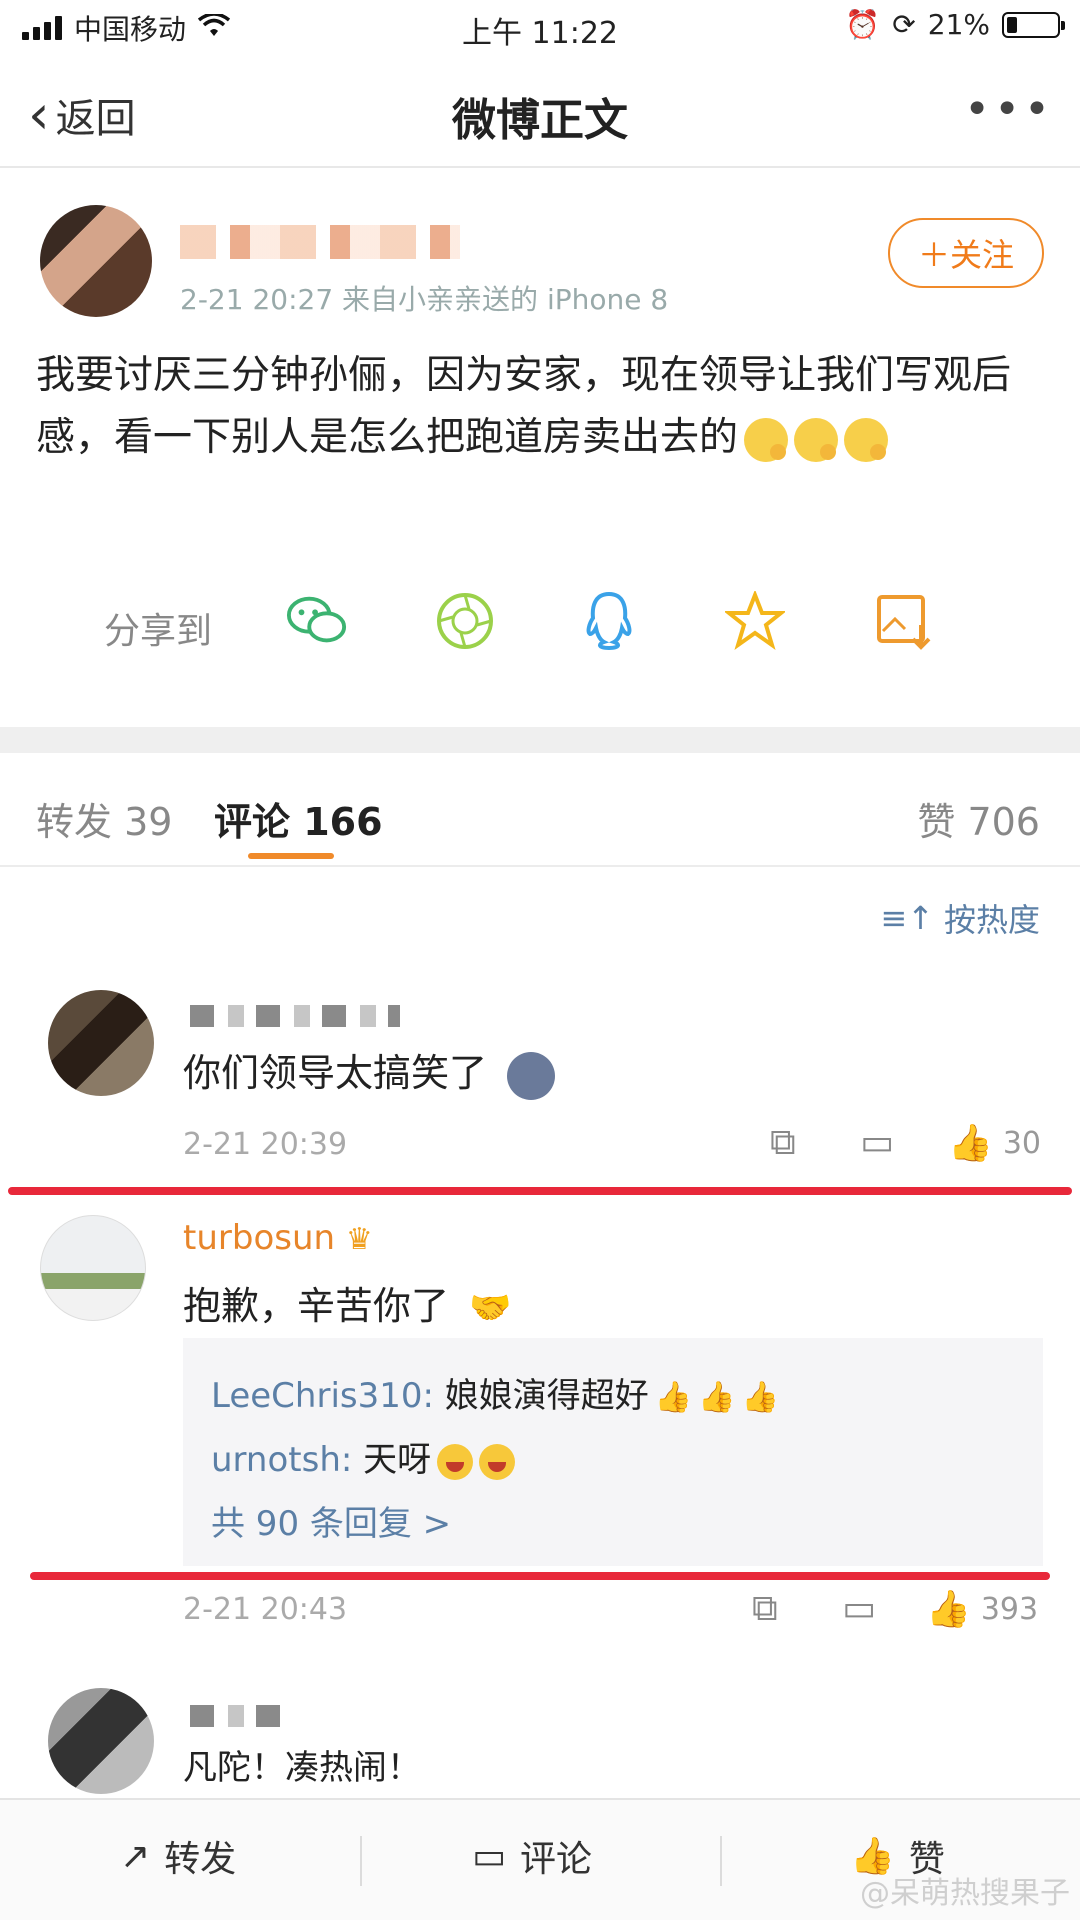 This screenshot has height=1920, width=1080. What do you see at coordinates (540, 625) in the screenshot?
I see `share-row: 分享到` at bounding box center [540, 625].